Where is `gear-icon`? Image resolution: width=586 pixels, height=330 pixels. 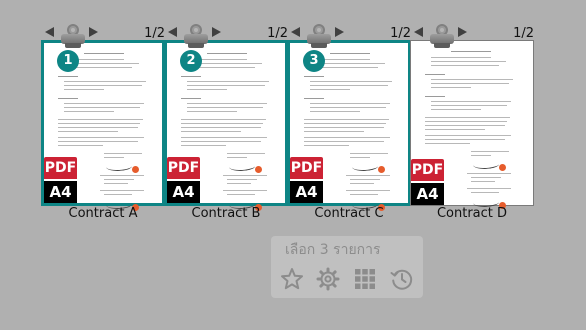
gear-icon is located at coordinates (328, 279).